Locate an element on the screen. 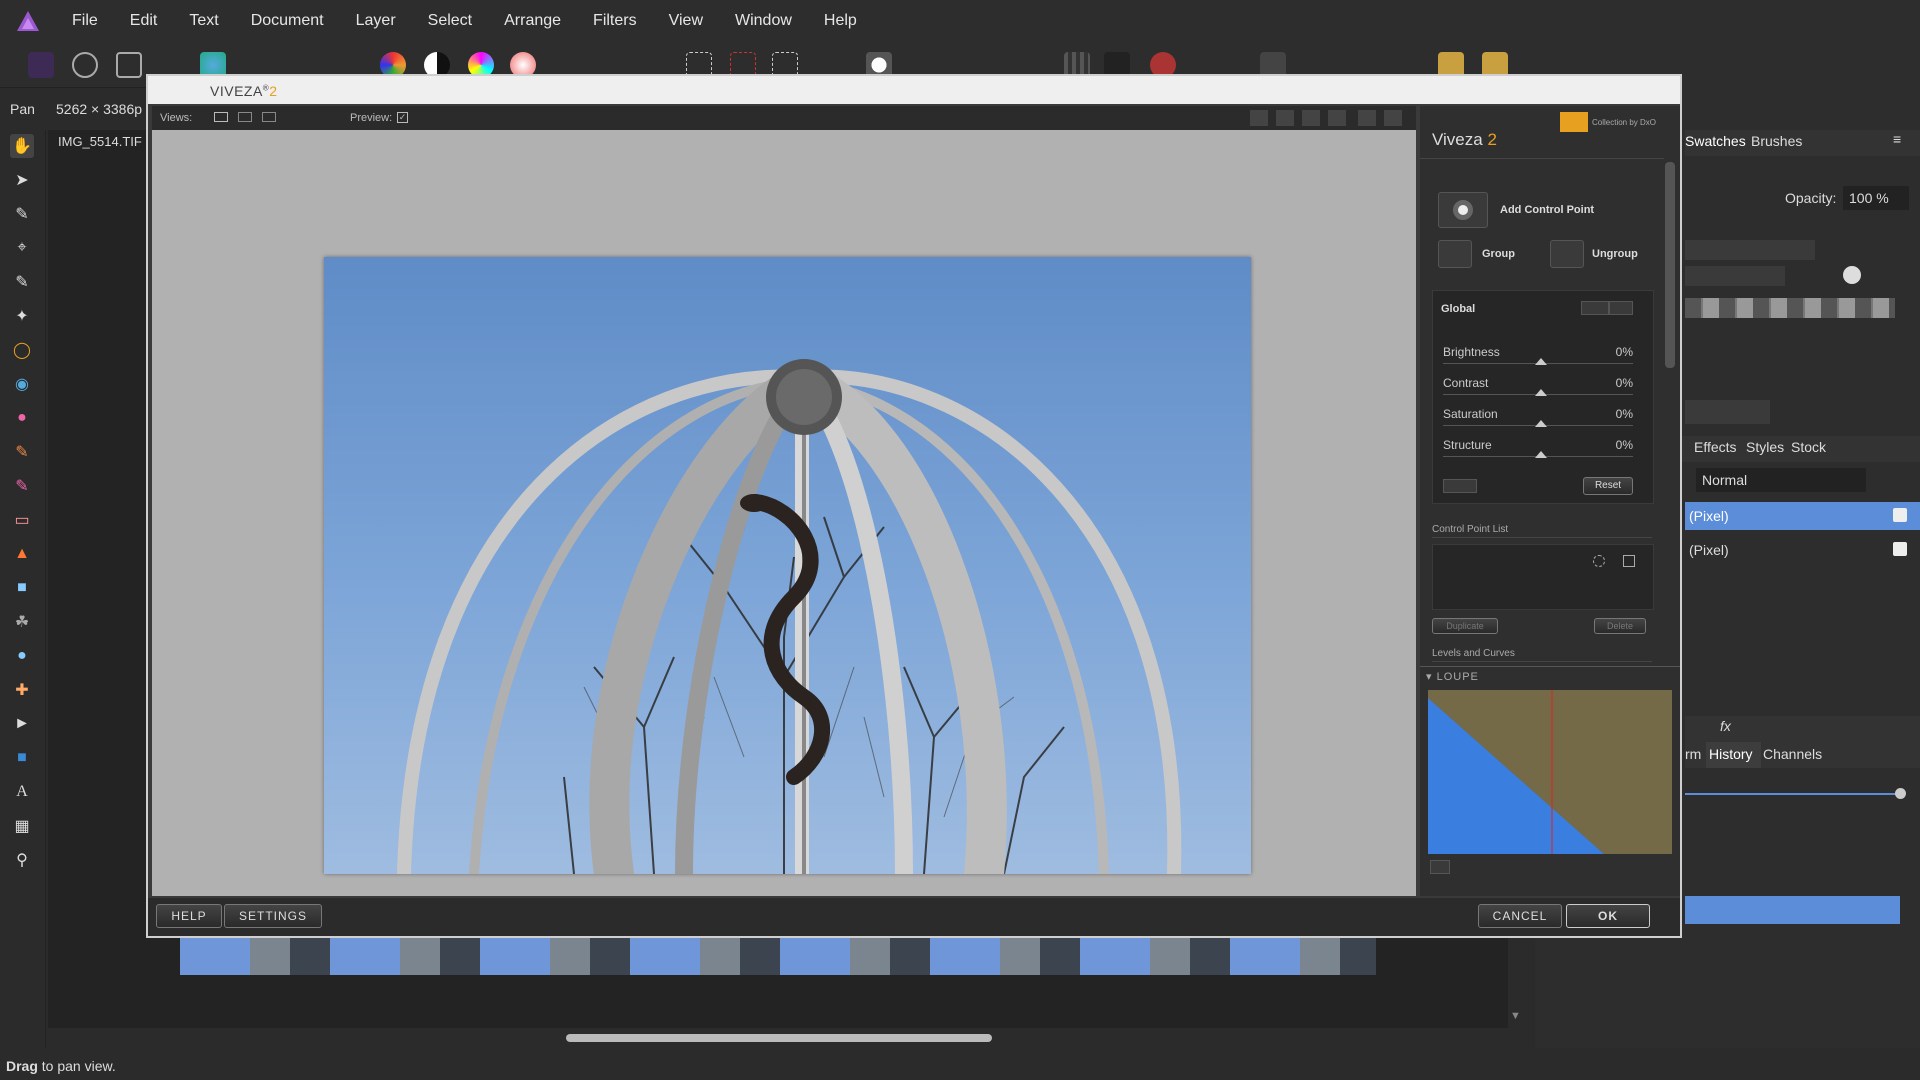  tab-swatches: Swatches is located at coordinates (1715, 141).